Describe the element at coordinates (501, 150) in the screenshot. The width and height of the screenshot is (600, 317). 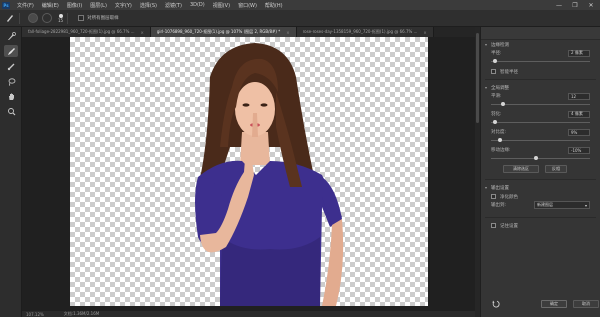
I see `shift-edge-label: 移动边缘:` at that location.